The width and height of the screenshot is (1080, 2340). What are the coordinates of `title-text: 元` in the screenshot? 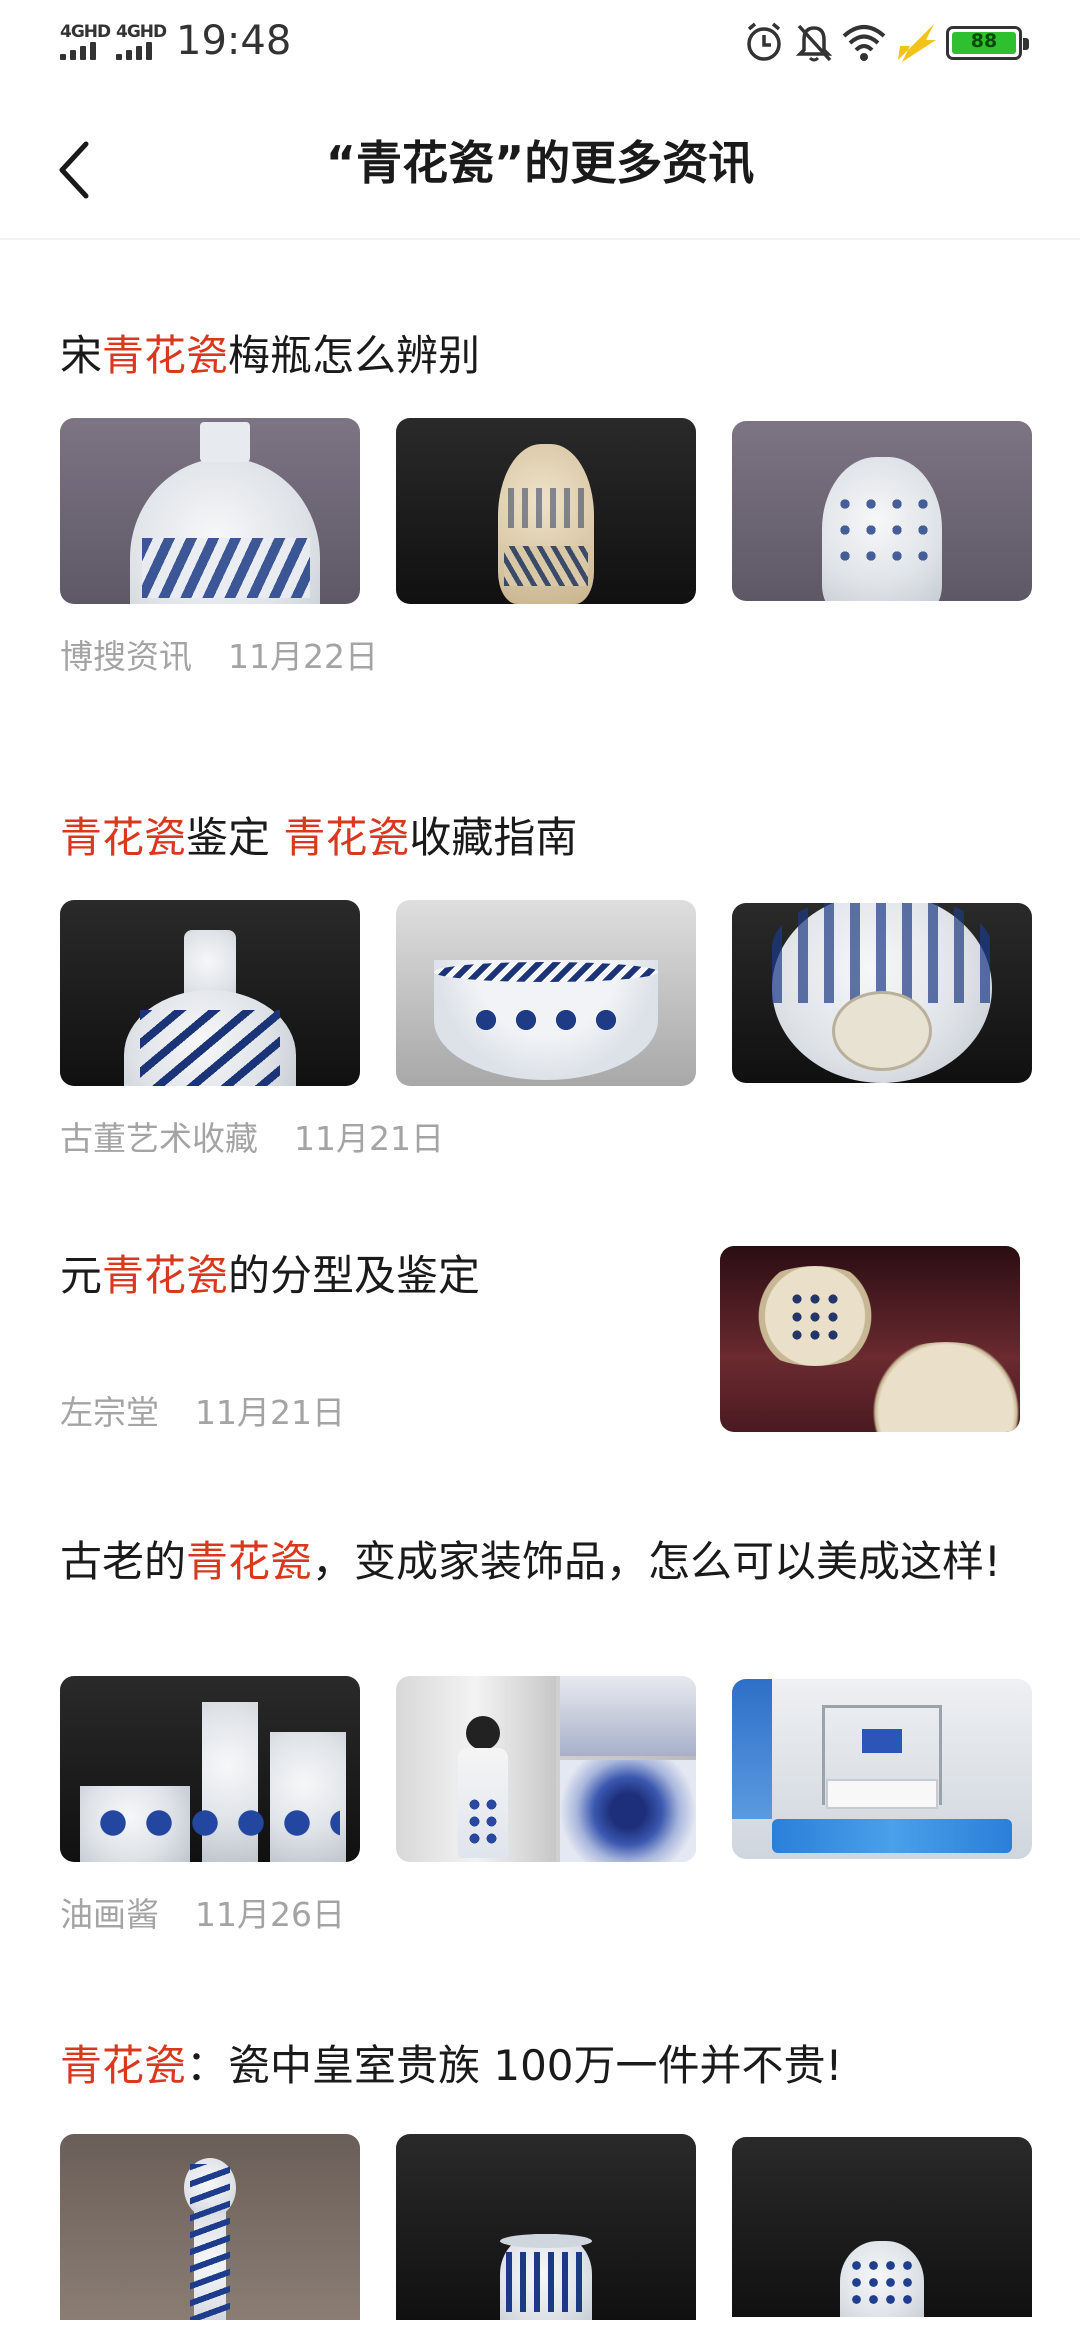 It's located at (81, 1275).